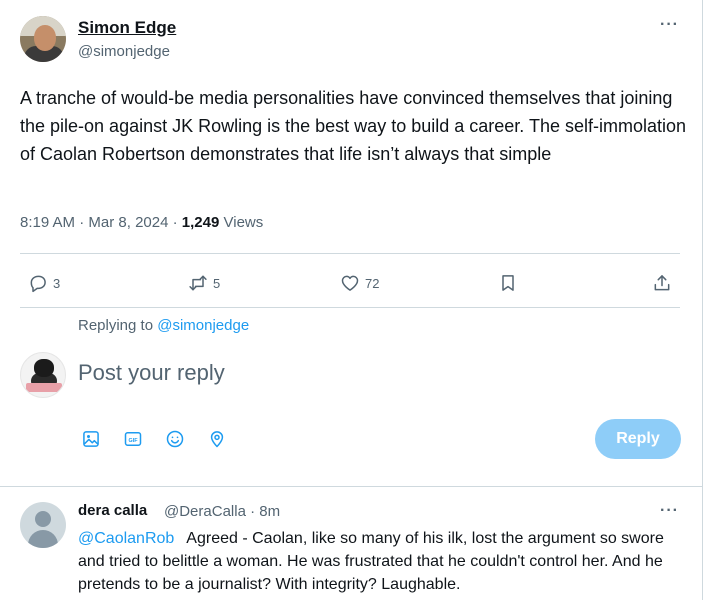  I want to click on commenter-avatar, so click(43, 525).